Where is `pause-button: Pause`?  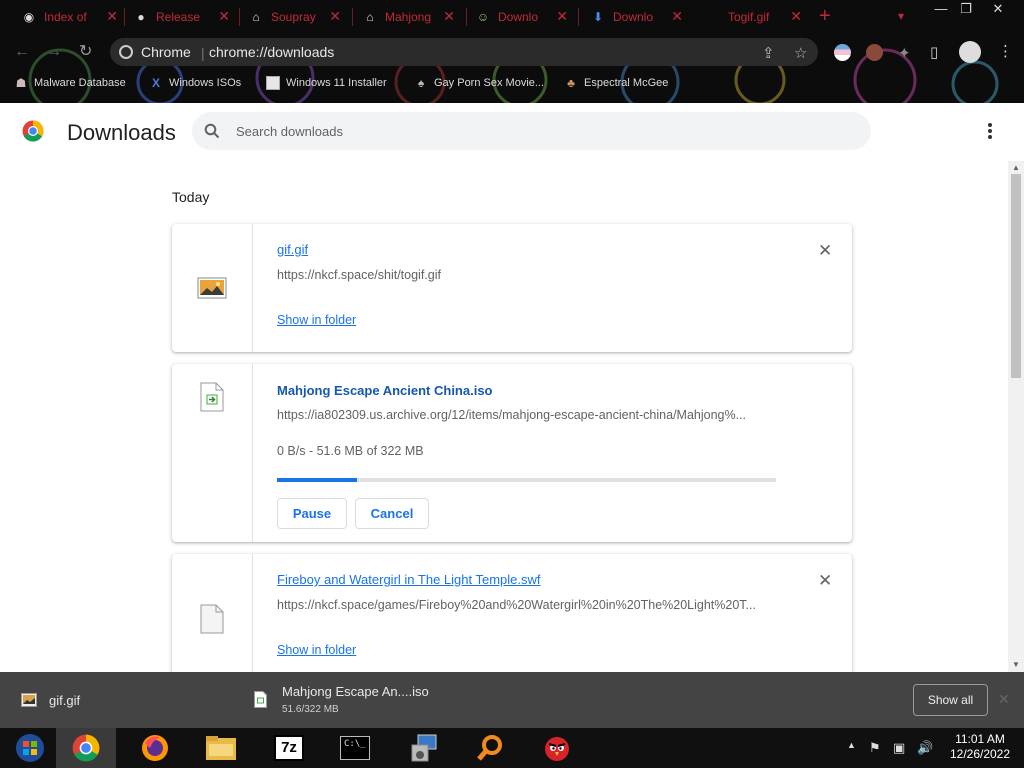
pause-button: Pause is located at coordinates (312, 513).